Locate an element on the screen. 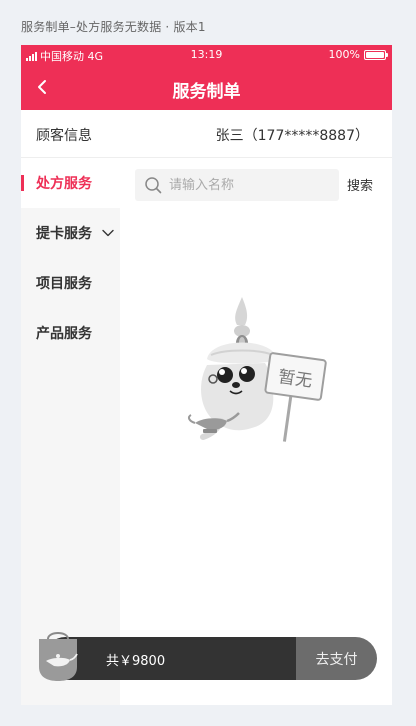 The image size is (416, 726). side-item-label: 提卡服务 is located at coordinates (64, 234).